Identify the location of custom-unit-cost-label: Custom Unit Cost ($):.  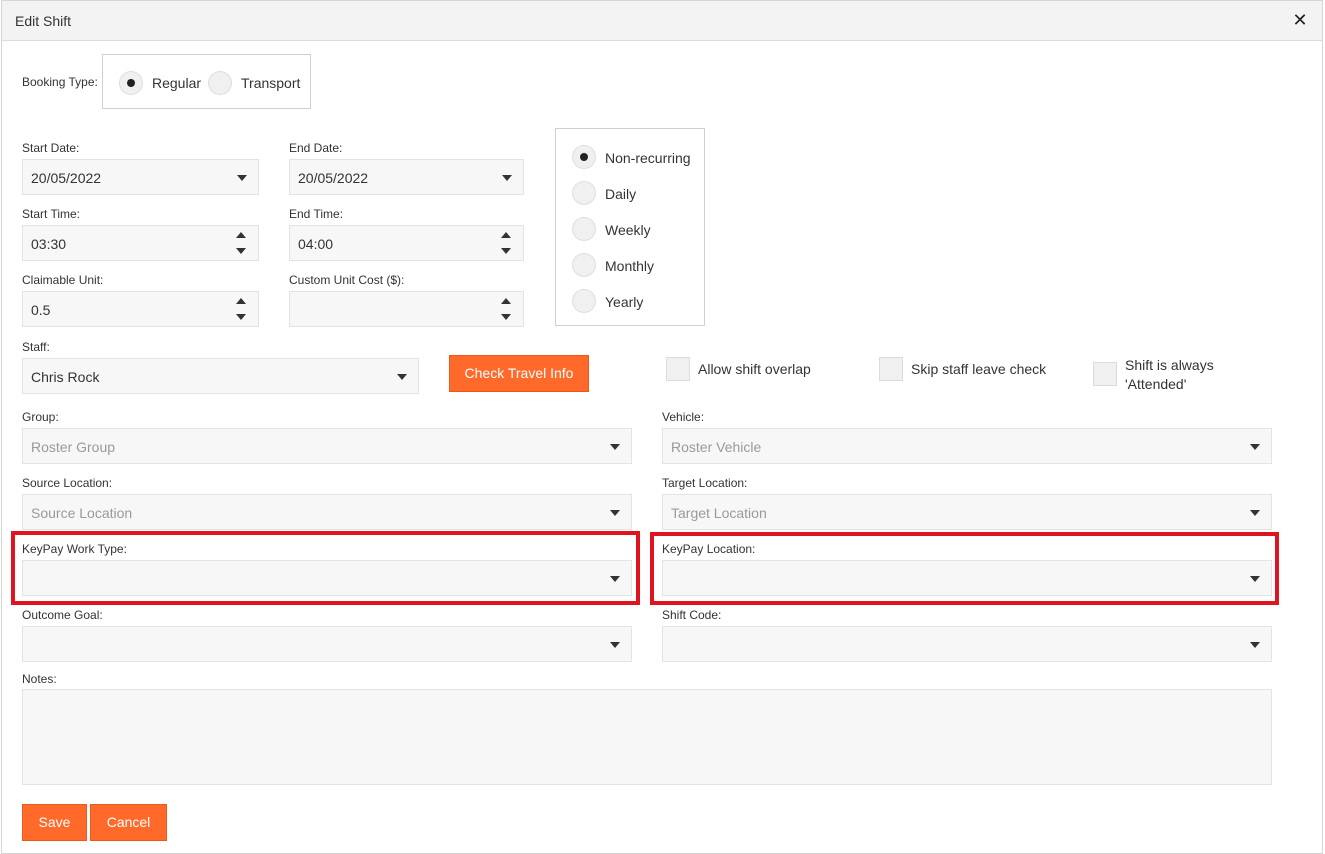
(347, 280).